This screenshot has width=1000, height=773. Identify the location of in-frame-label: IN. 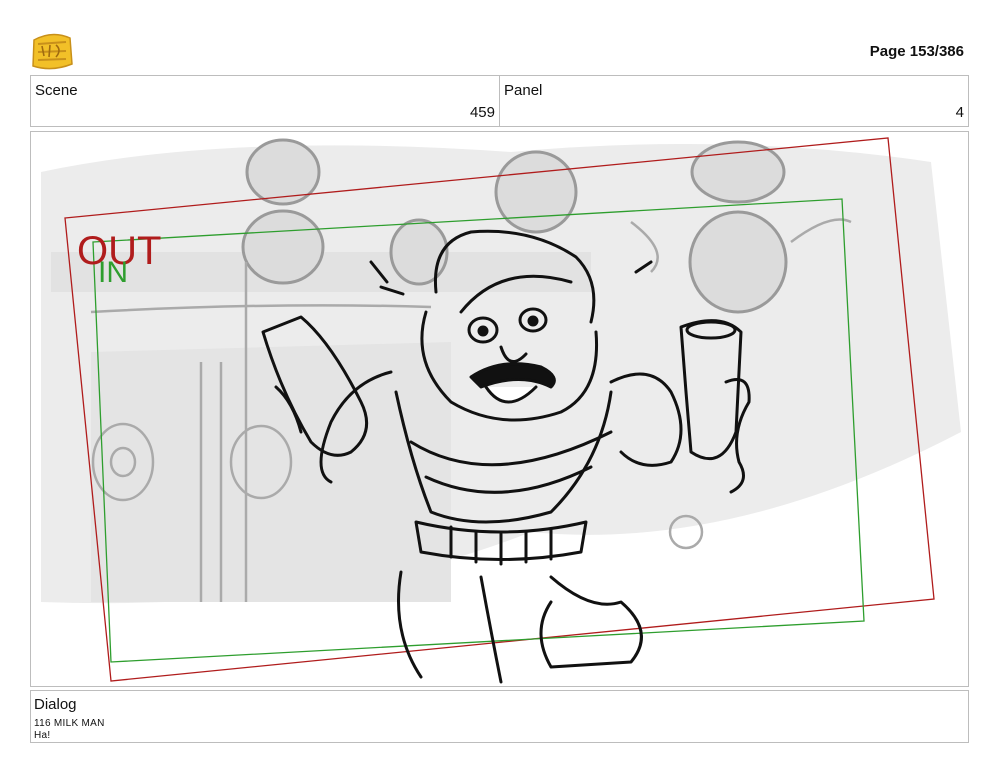
(113, 272).